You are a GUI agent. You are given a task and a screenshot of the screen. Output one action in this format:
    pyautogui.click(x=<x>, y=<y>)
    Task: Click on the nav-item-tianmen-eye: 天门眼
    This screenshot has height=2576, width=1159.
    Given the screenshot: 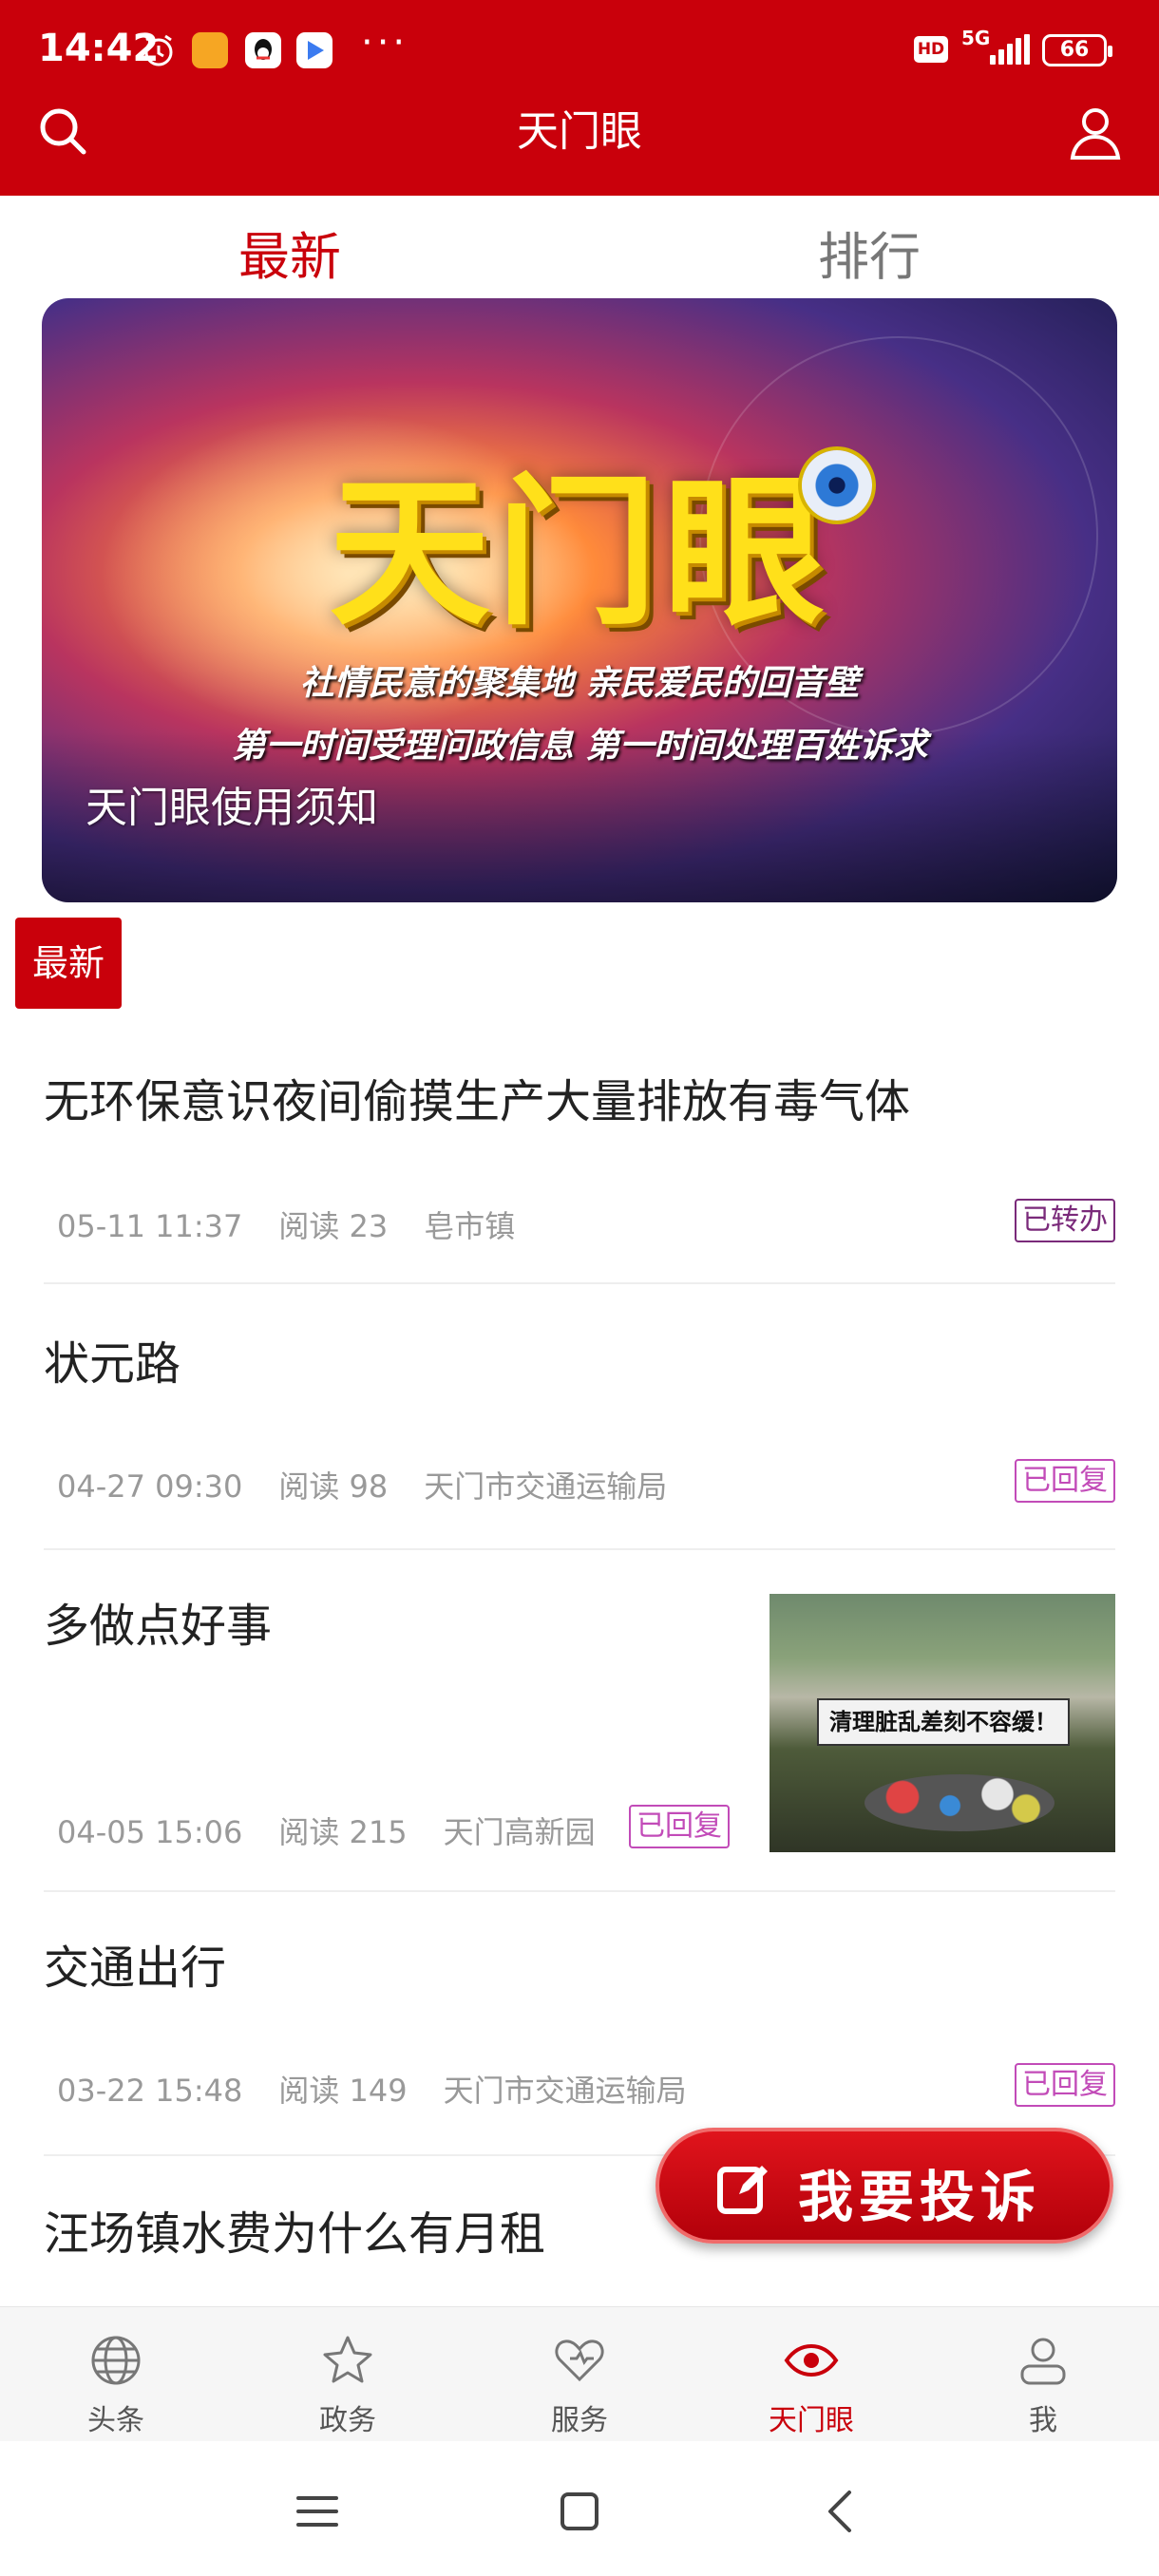 What is the action you would take?
    pyautogui.click(x=811, y=2374)
    